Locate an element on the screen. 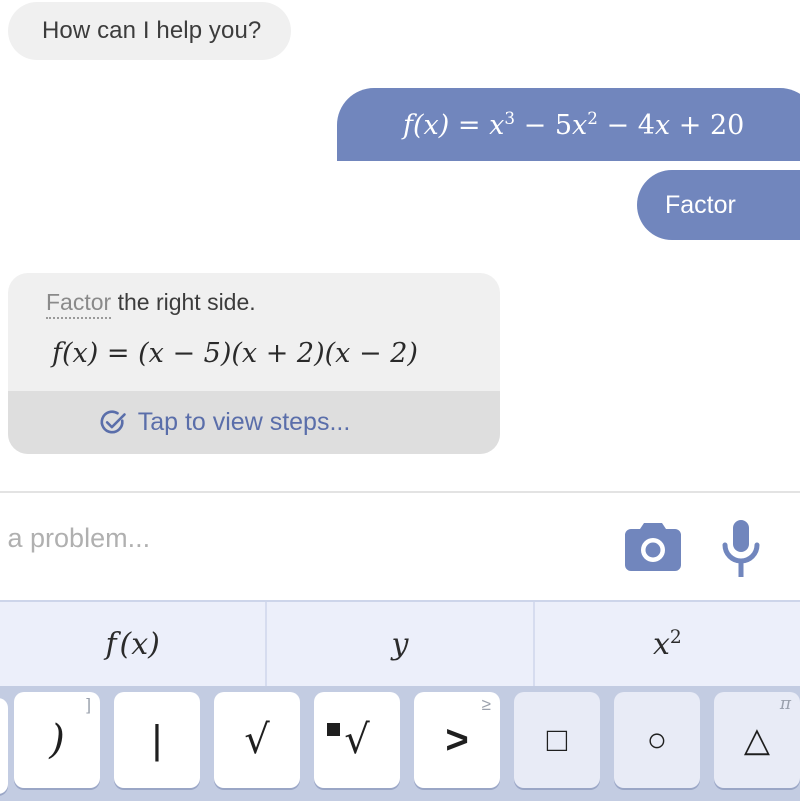  eq-term3-base: x is located at coordinates (662, 125).